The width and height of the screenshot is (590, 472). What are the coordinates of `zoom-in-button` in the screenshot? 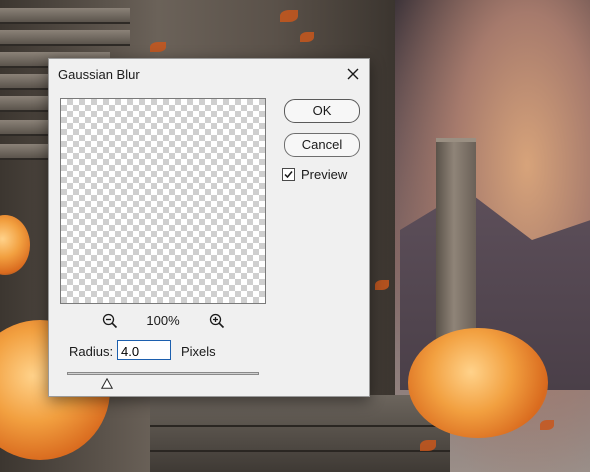 It's located at (217, 321).